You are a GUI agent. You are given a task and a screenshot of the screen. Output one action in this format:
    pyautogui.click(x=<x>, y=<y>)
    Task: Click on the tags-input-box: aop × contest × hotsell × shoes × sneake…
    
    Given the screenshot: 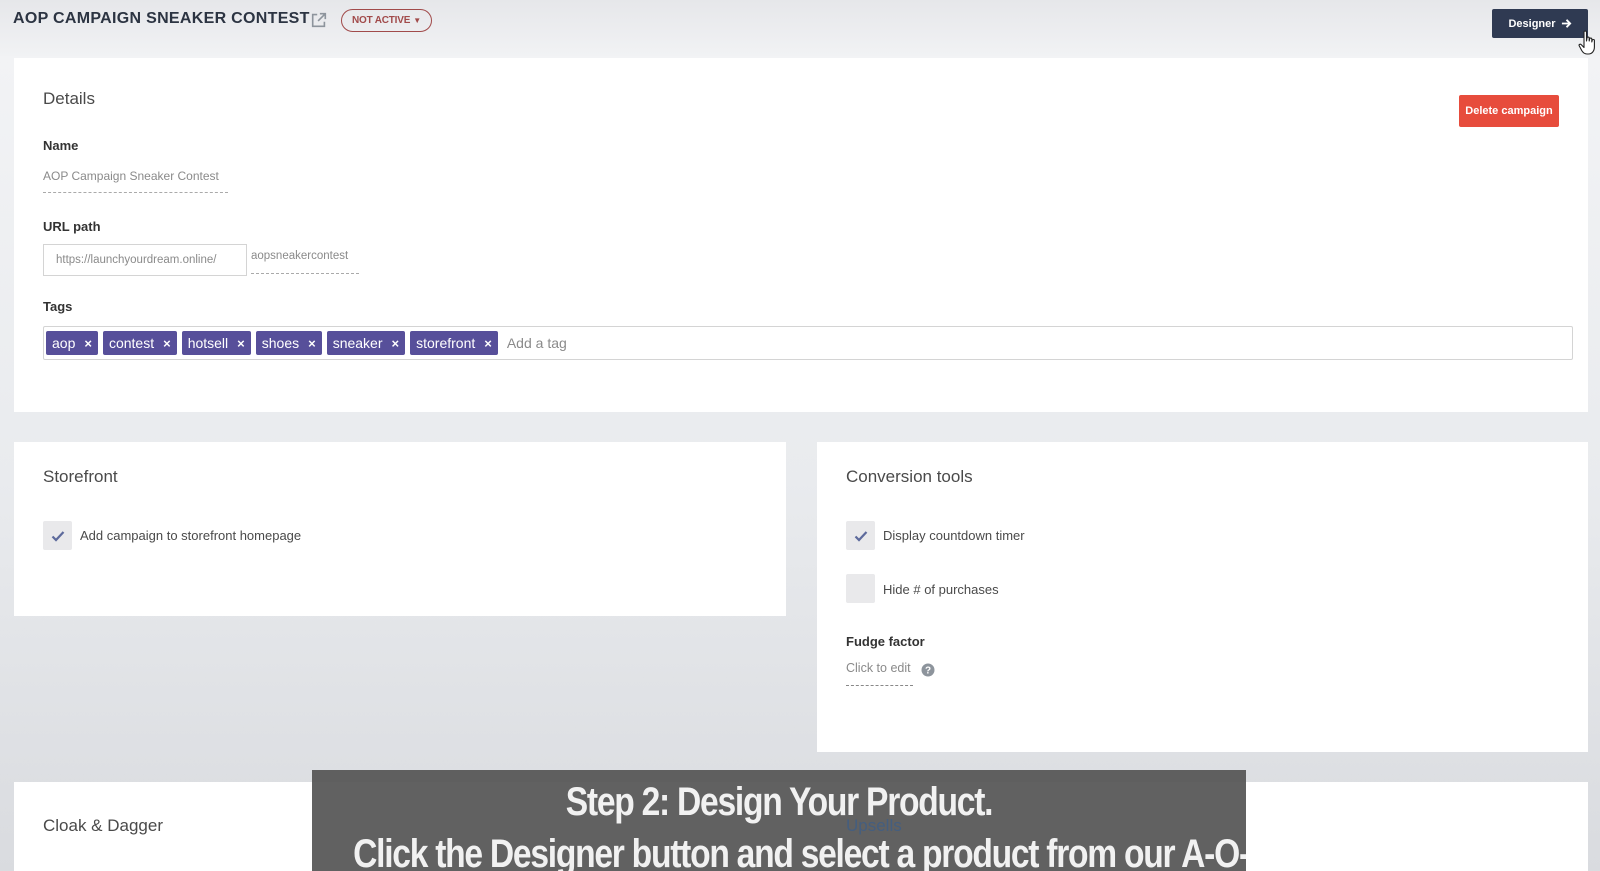 What is the action you would take?
    pyautogui.click(x=808, y=343)
    